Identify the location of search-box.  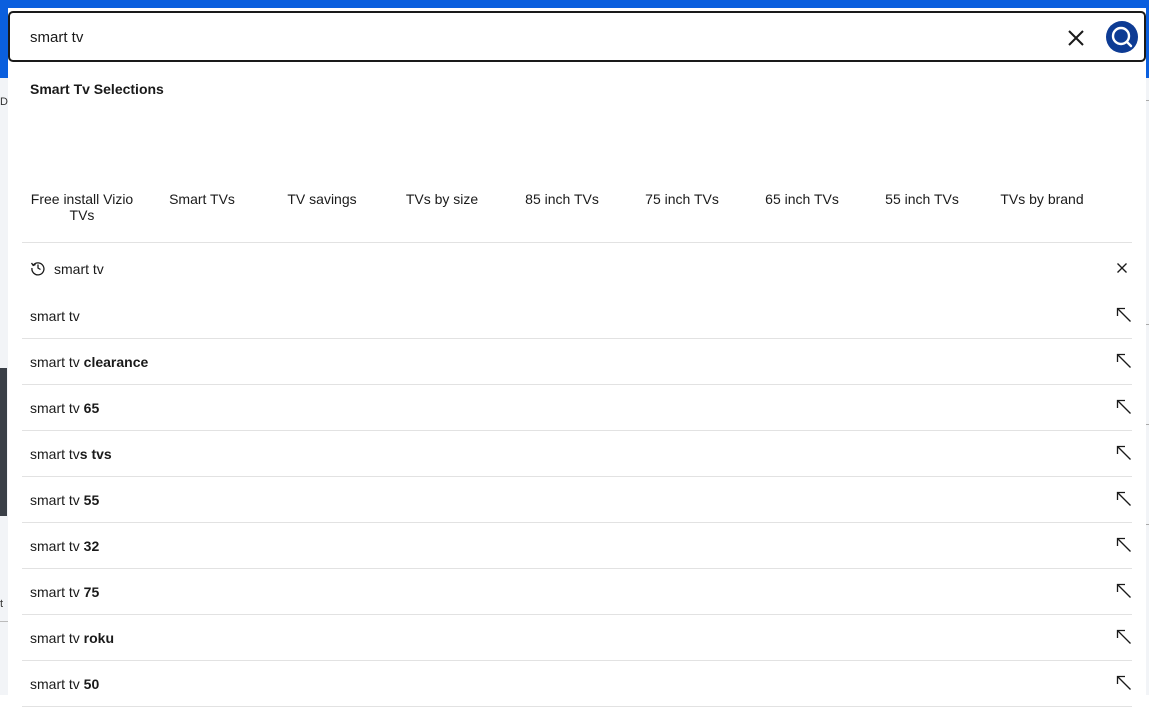
(577, 36).